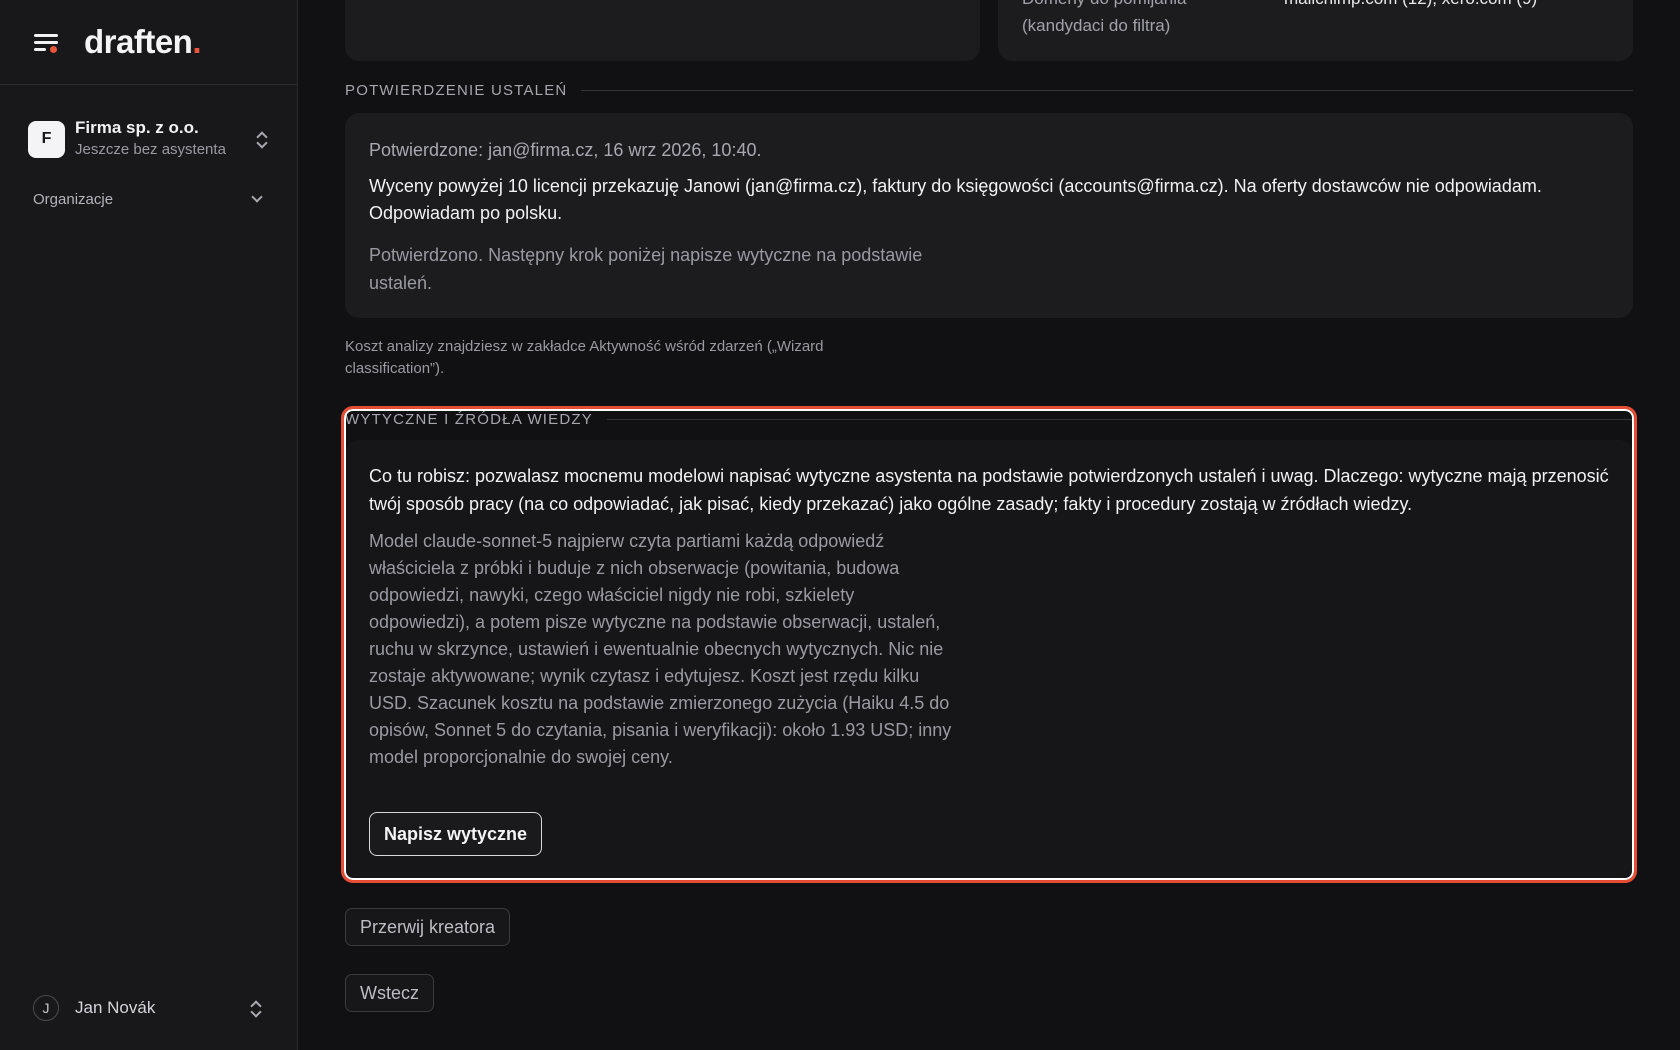  I want to click on org-name: Firma sp. z o.o., so click(137, 127).